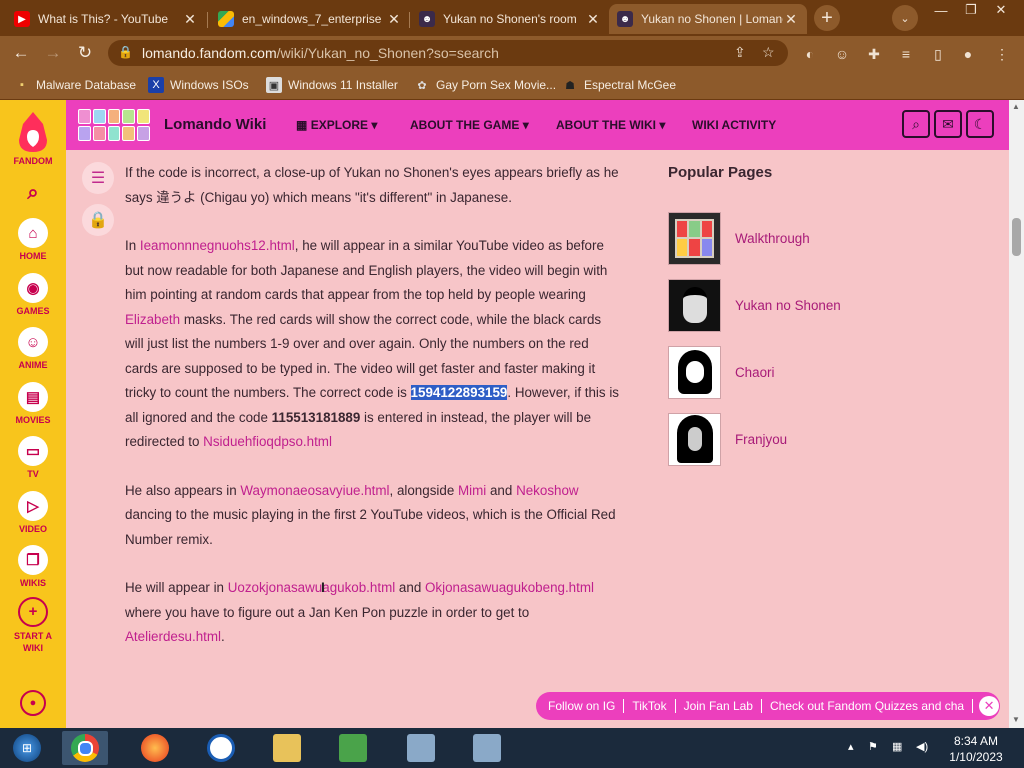 This screenshot has width=1024, height=768. I want to click on link-okjonasawuagukobeng: Okjonasawuagukobeng.html, so click(509, 587).